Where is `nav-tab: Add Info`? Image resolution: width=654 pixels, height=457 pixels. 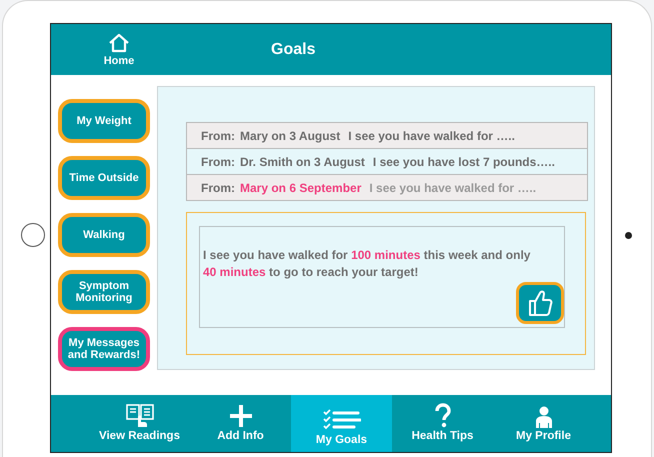
nav-tab: Add Info is located at coordinates (240, 423).